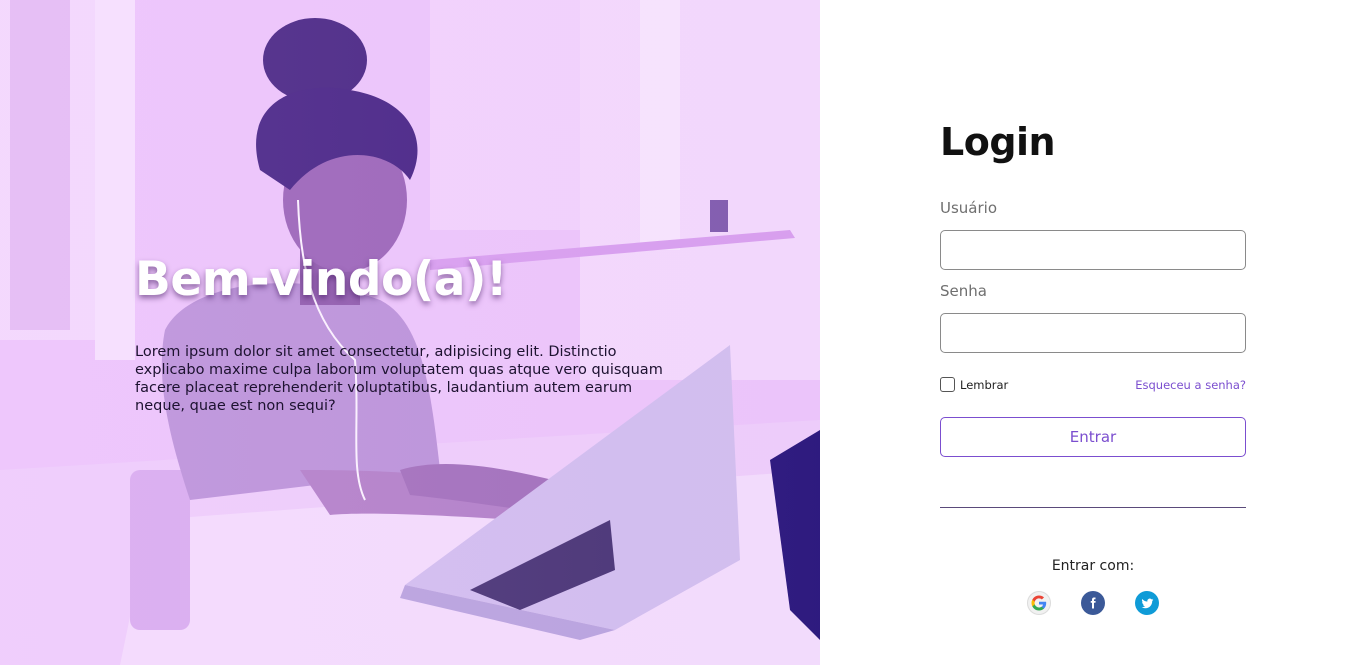 The height and width of the screenshot is (665, 1366). I want to click on facebook-login-button, so click(1093, 603).